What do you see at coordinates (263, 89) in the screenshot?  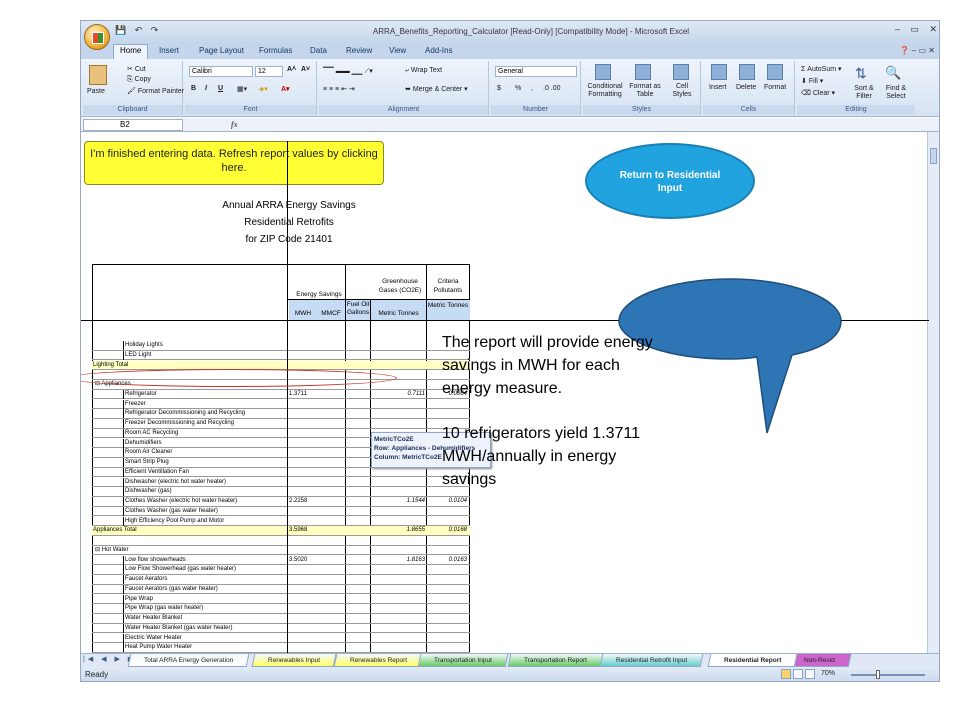 I see `fill-color-icon: ◈▾` at bounding box center [263, 89].